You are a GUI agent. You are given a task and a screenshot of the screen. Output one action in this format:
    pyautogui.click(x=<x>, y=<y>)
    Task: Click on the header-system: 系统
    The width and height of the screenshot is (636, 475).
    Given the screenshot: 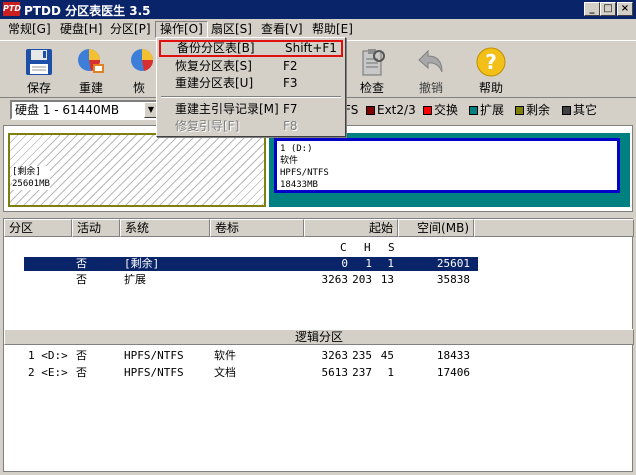 What is the action you would take?
    pyautogui.click(x=165, y=228)
    